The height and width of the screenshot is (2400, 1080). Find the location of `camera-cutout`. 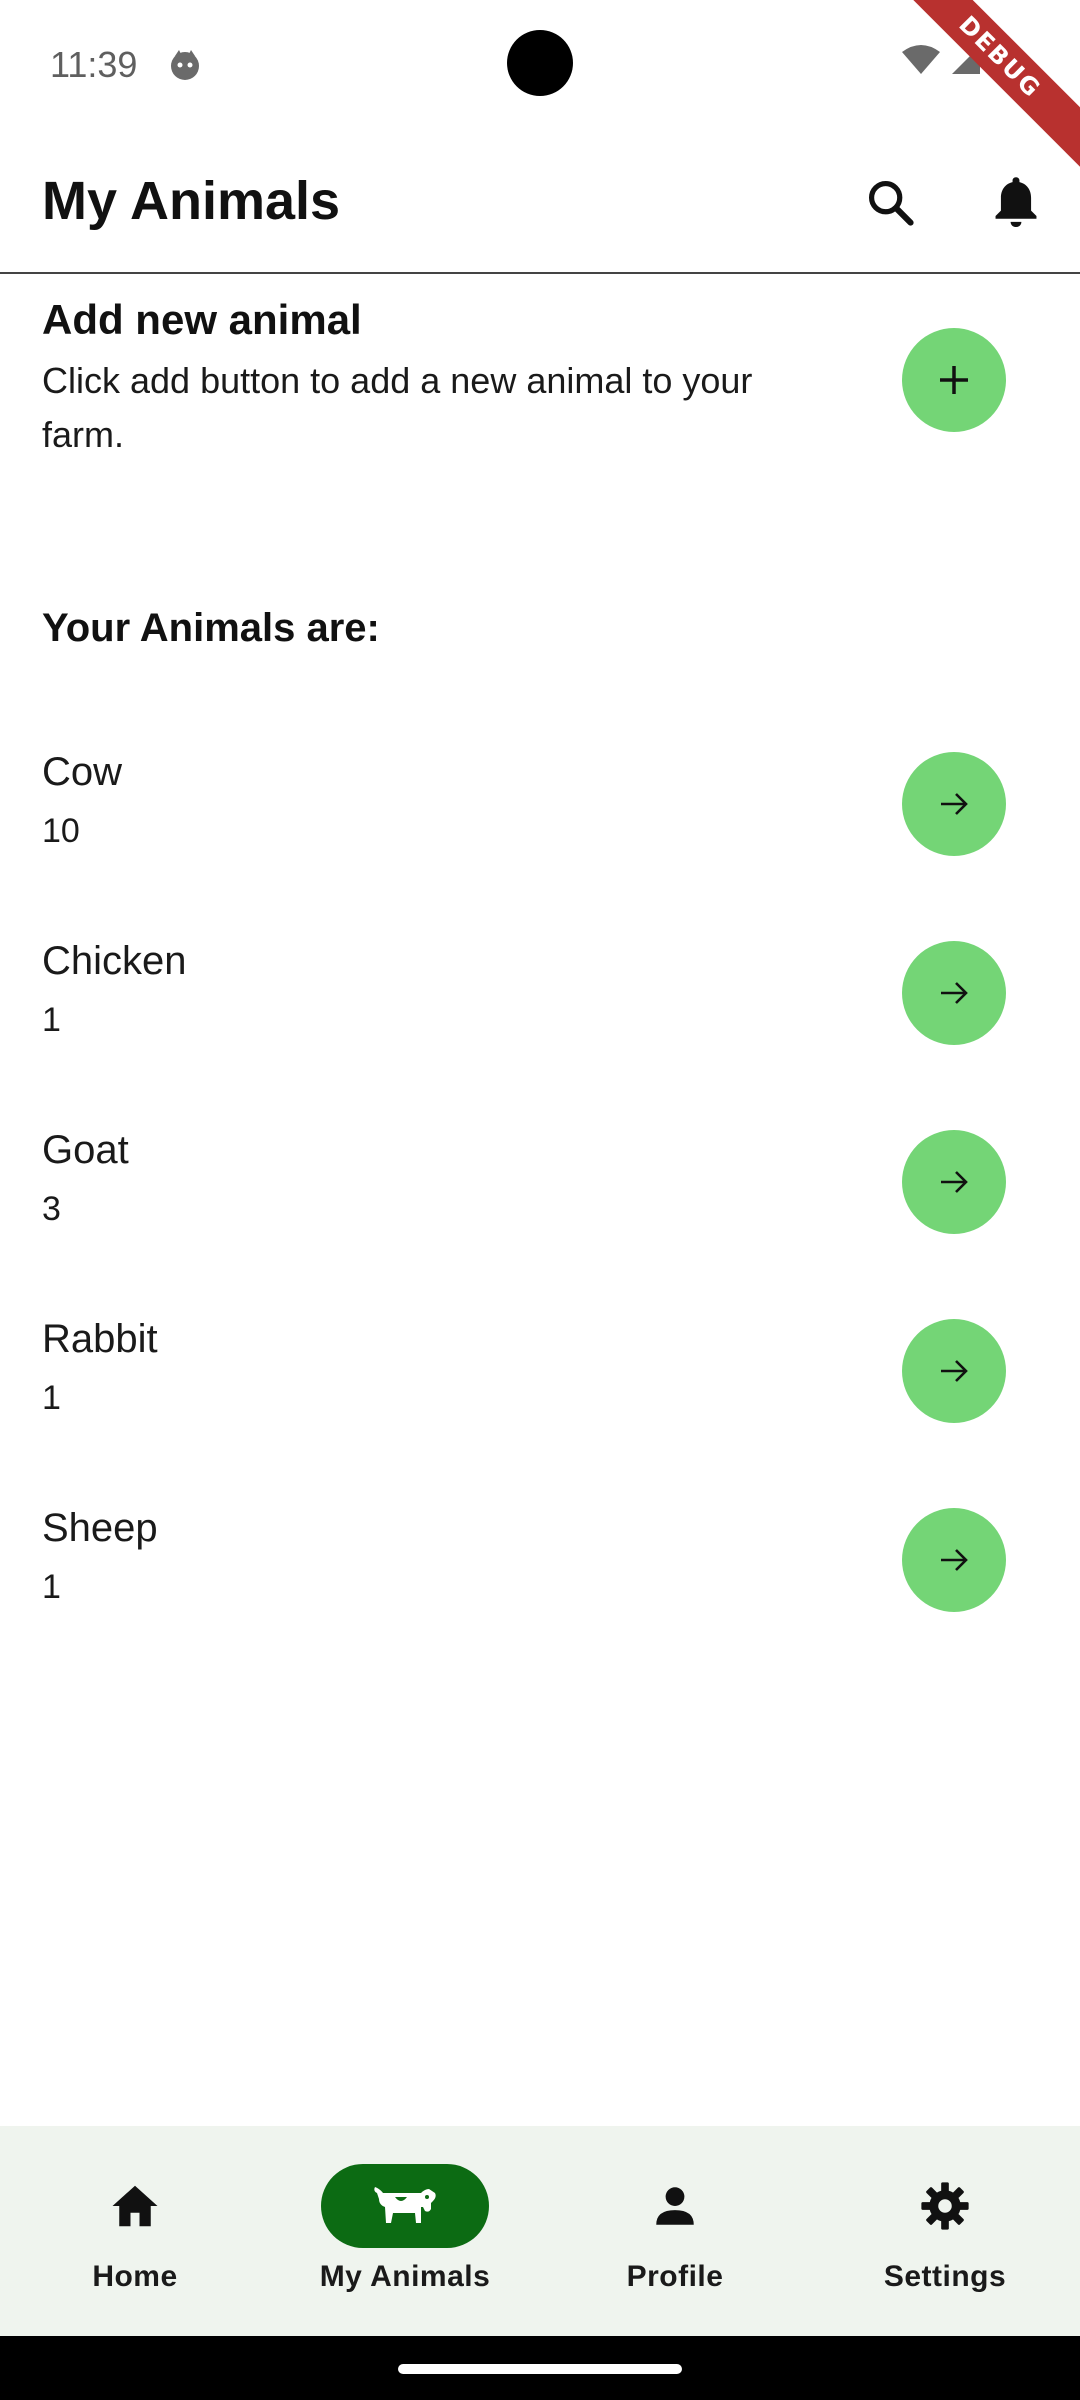

camera-cutout is located at coordinates (540, 63).